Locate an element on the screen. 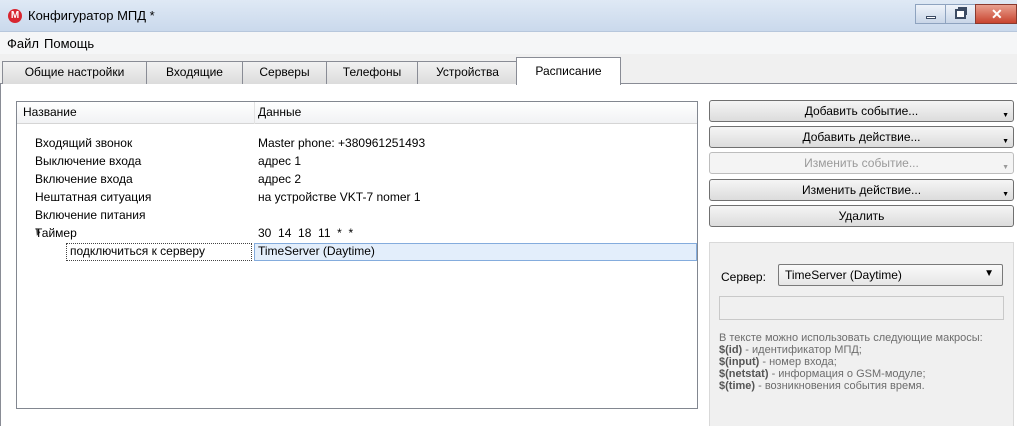 The height and width of the screenshot is (426, 1017). row-name: Таймер is located at coordinates (56, 233).